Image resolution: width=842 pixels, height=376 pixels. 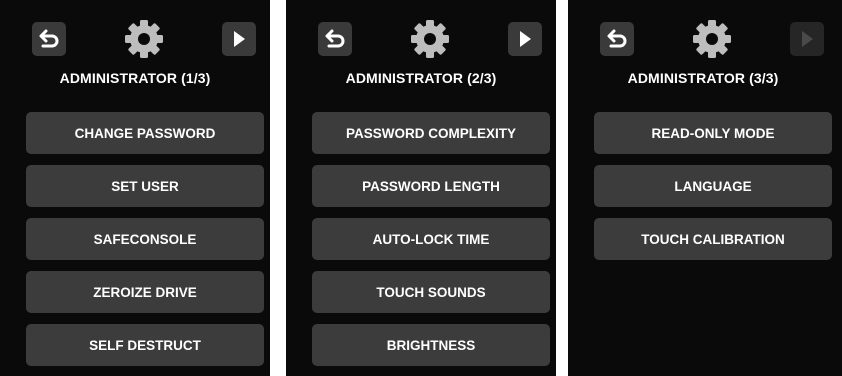 What do you see at coordinates (145, 345) in the screenshot?
I see `self-destruct-button: SELF DESTRUCT` at bounding box center [145, 345].